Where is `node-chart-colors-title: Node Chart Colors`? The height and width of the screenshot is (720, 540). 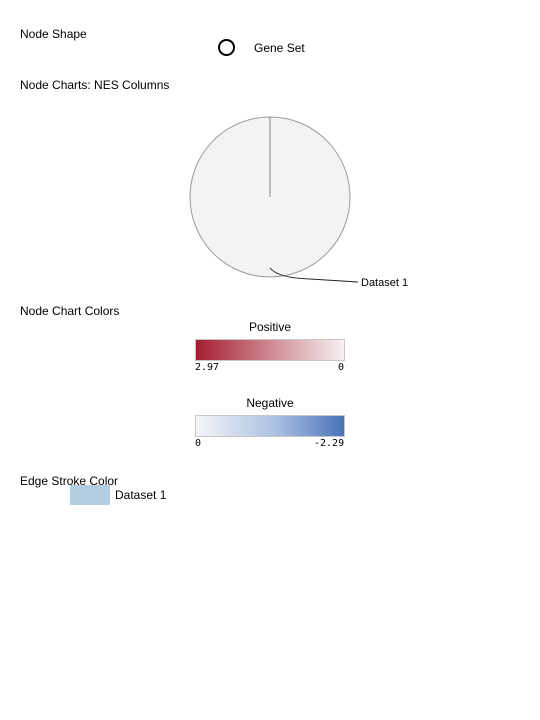
node-chart-colors-title: Node Chart Colors is located at coordinates (70, 311).